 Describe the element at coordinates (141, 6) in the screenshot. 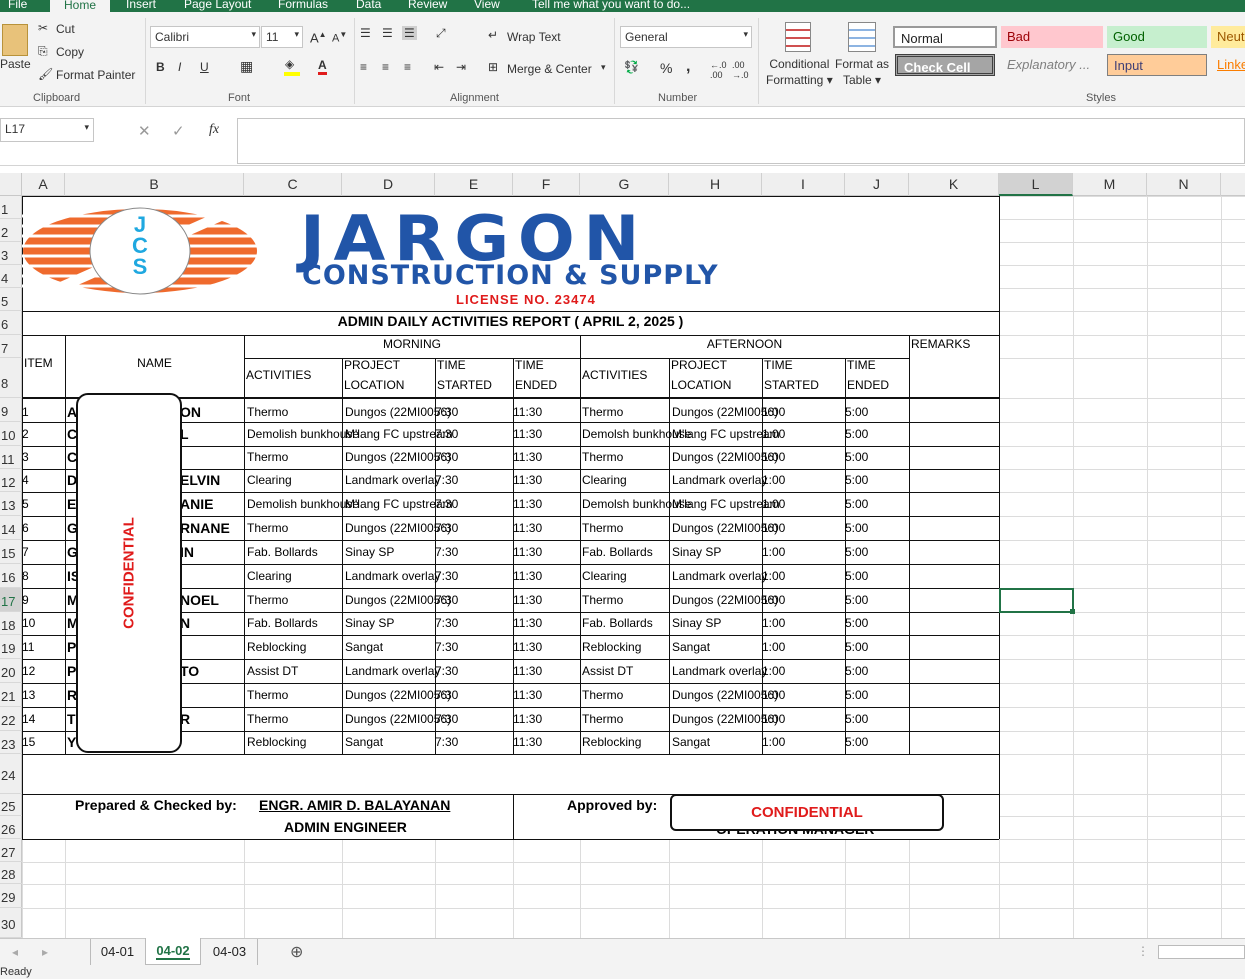

I see `tab-insert: Insert` at that location.